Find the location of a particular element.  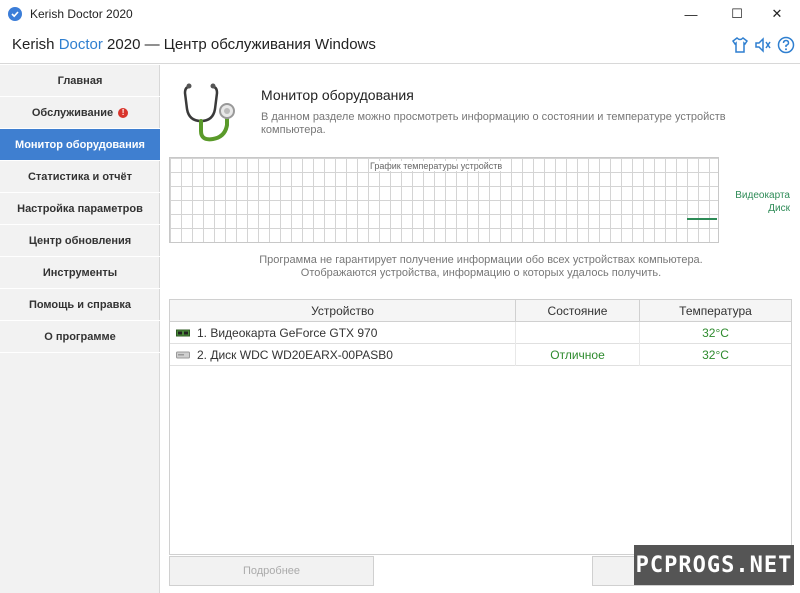

window-title: Kerish Doctor 2020 is located at coordinates (81, 14).